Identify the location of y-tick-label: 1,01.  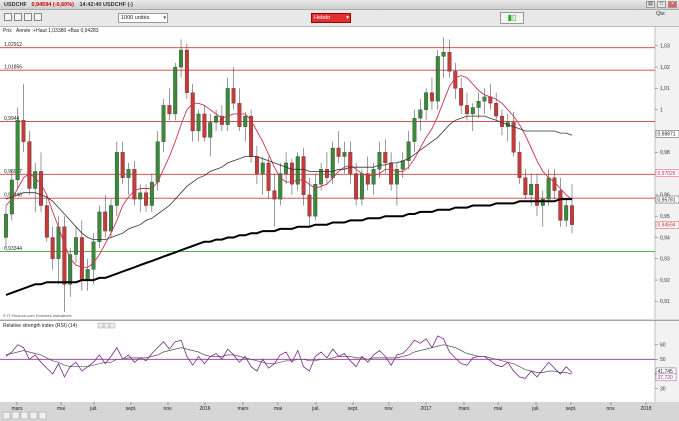
(665, 89).